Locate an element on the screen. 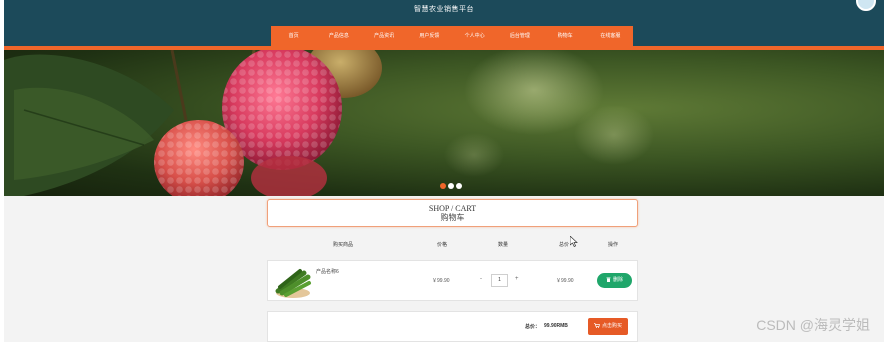 The width and height of the screenshot is (888, 342). cart-title-box: SHOP / CART 购物车 is located at coordinates (452, 213).